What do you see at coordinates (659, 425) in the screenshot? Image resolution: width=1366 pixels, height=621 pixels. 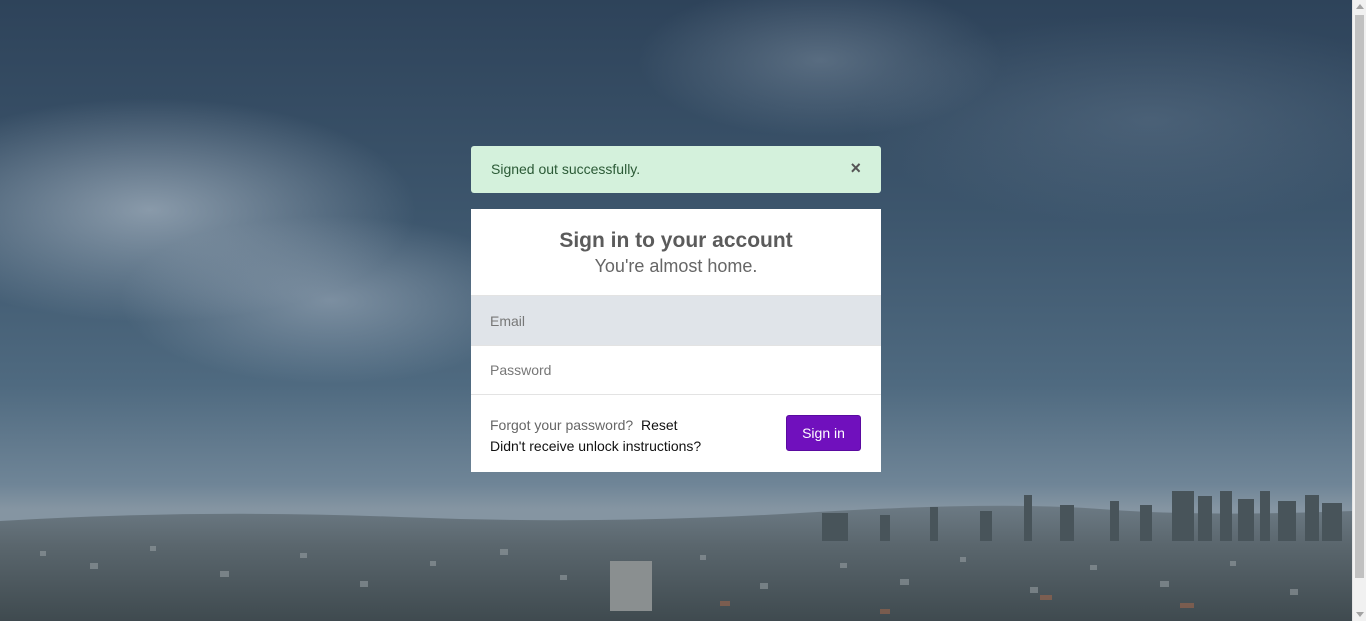 I see `reset-password-link: Reset` at bounding box center [659, 425].